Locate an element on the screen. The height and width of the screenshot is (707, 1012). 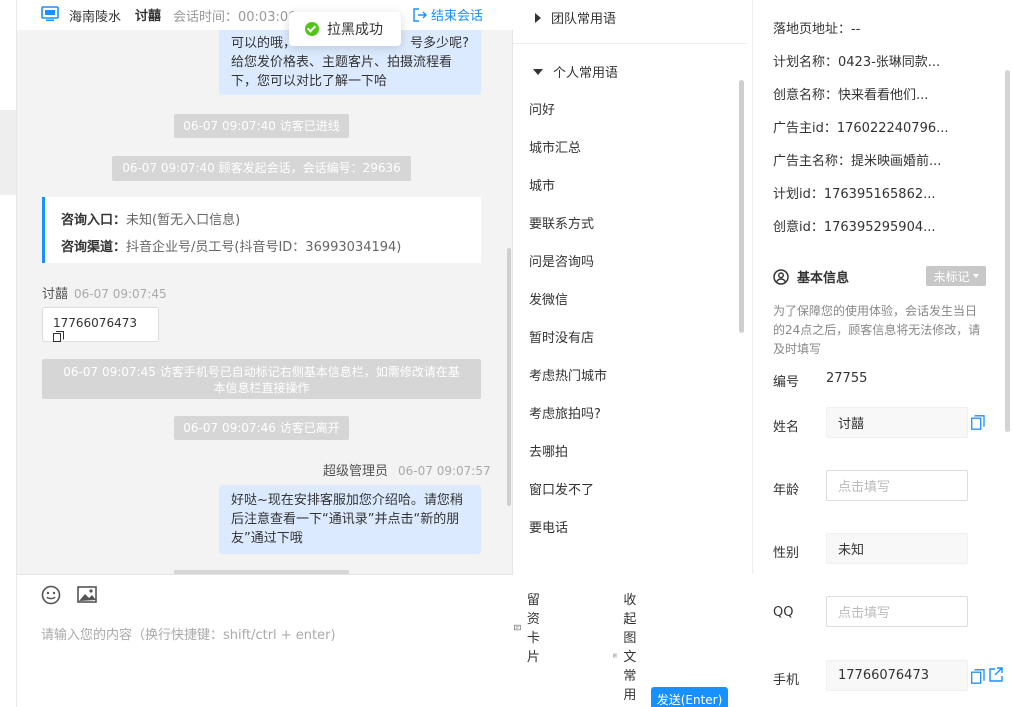
id-value: 27755 is located at coordinates (847, 378).